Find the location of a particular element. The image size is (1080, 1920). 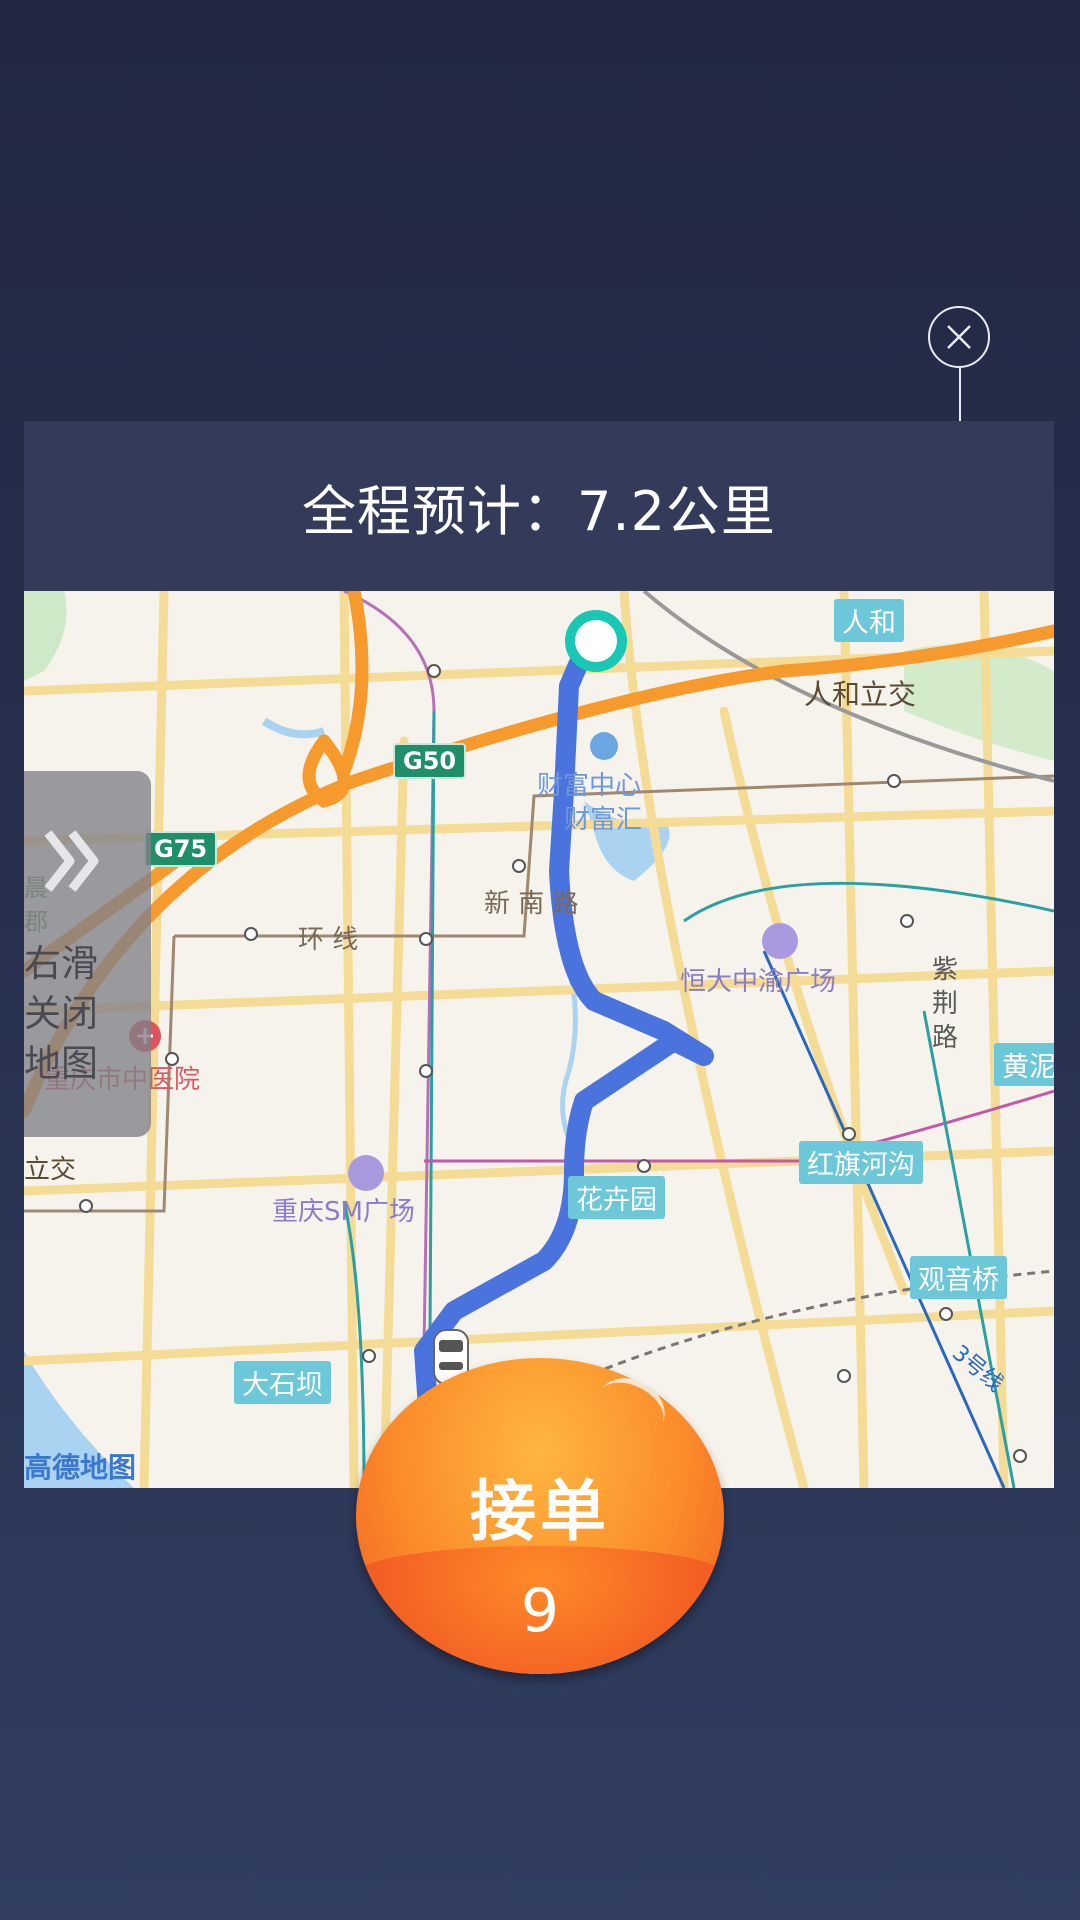

map-label-caifu-center: 财富中心 is located at coordinates (589, 786).